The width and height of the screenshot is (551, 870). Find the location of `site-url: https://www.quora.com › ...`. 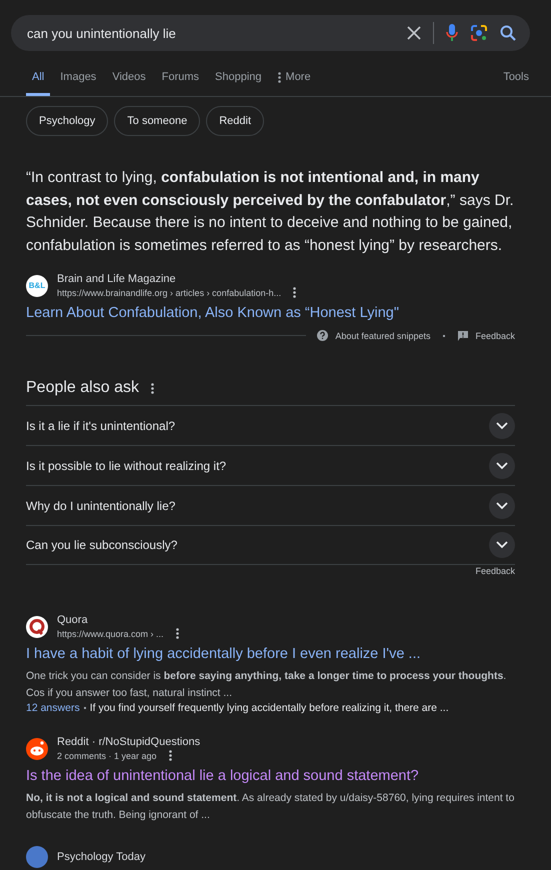

site-url: https://www.quora.com › ... is located at coordinates (110, 633).